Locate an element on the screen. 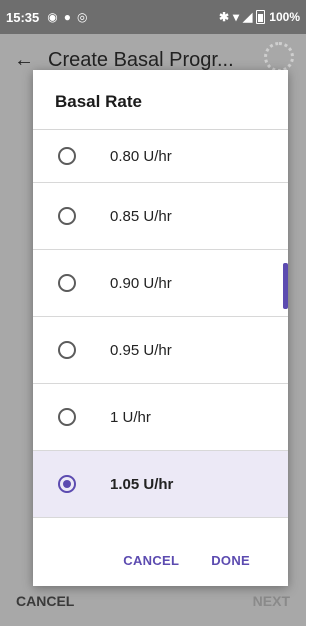  option-label: 1 U/hr is located at coordinates (130, 417).